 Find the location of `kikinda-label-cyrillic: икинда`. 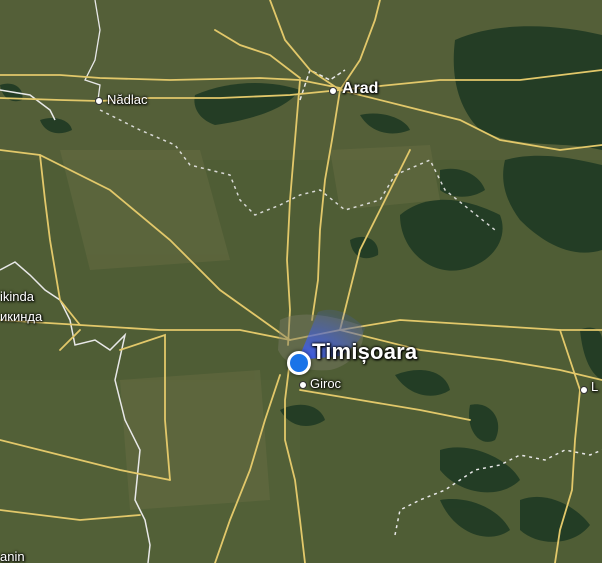

kikinda-label-cyrillic: икинда is located at coordinates (21, 316).